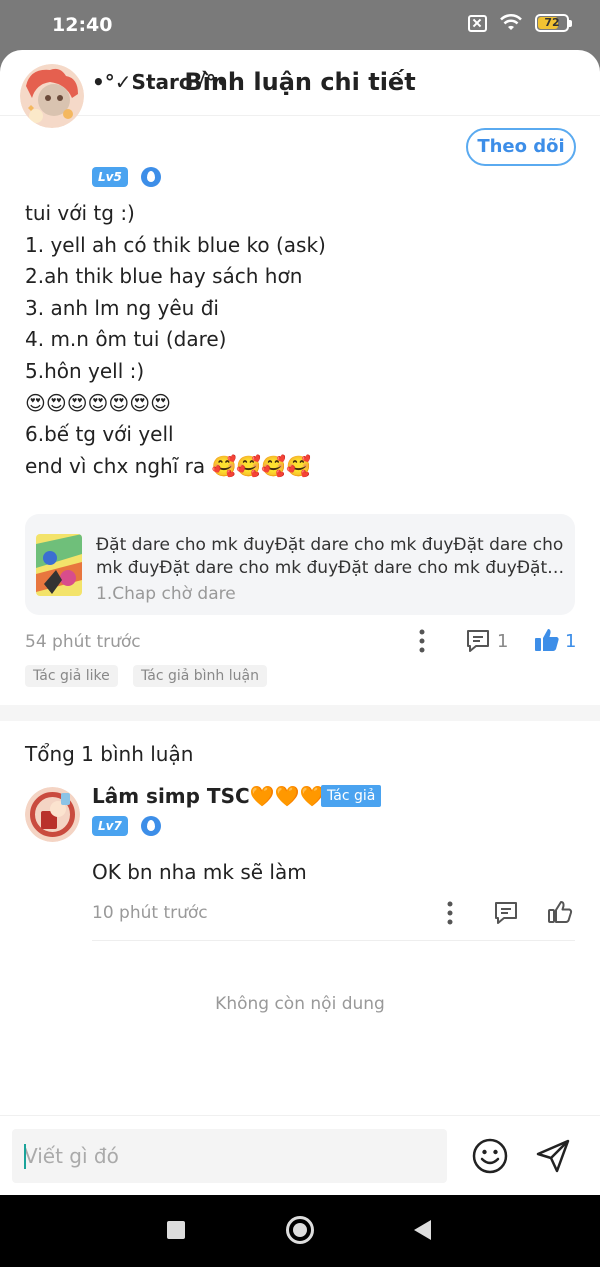 This screenshot has width=600, height=1267. What do you see at coordinates (83, 642) in the screenshot?
I see `post-time: 54 phút trước` at bounding box center [83, 642].